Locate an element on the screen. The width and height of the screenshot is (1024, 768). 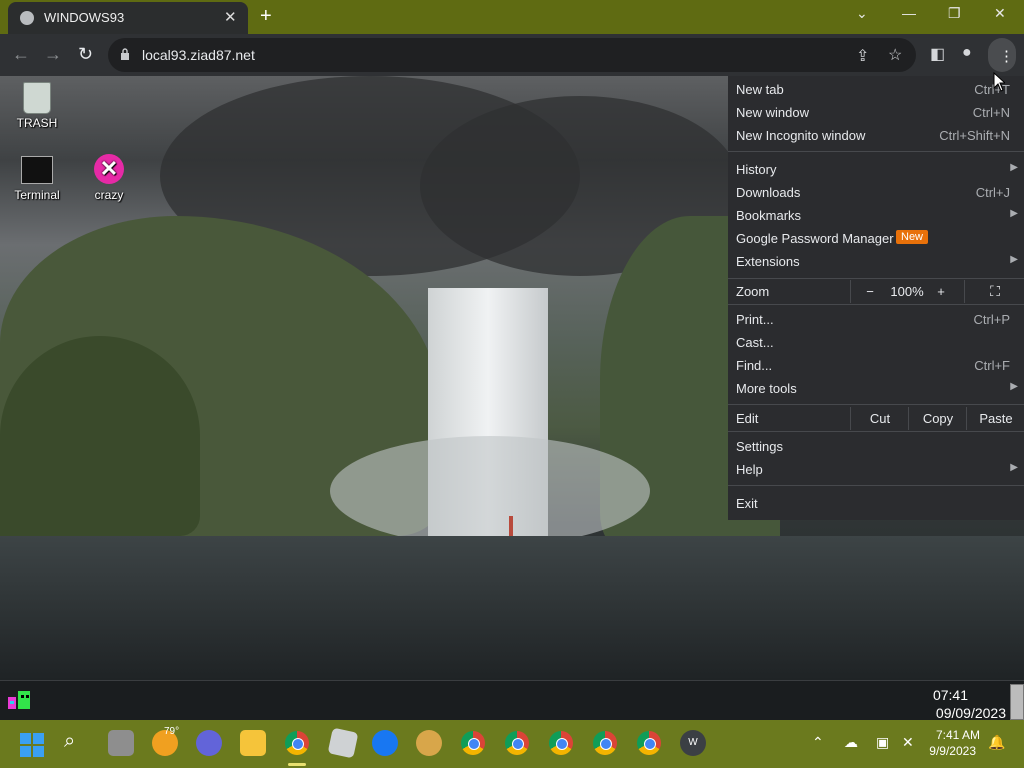
menu-item-incognito: New Incognito window Ctrl+Shift+N is located at coordinates (876, 135).